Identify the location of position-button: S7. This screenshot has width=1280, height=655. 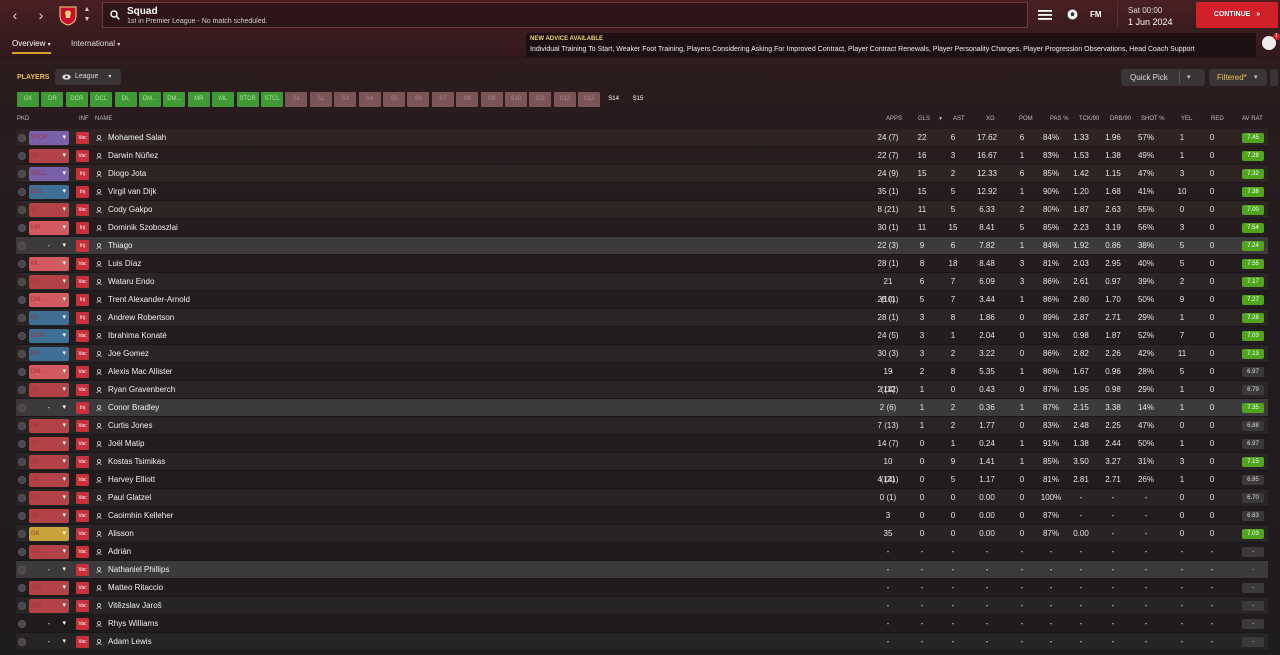
(442, 99).